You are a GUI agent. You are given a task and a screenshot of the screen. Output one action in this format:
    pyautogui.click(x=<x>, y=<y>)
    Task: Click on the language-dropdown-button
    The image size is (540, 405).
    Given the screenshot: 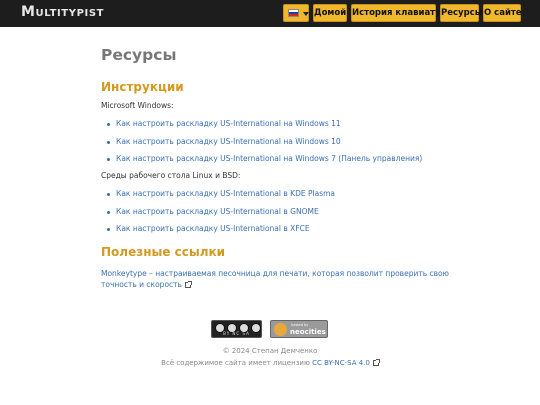 What is the action you would take?
    pyautogui.click(x=296, y=13)
    